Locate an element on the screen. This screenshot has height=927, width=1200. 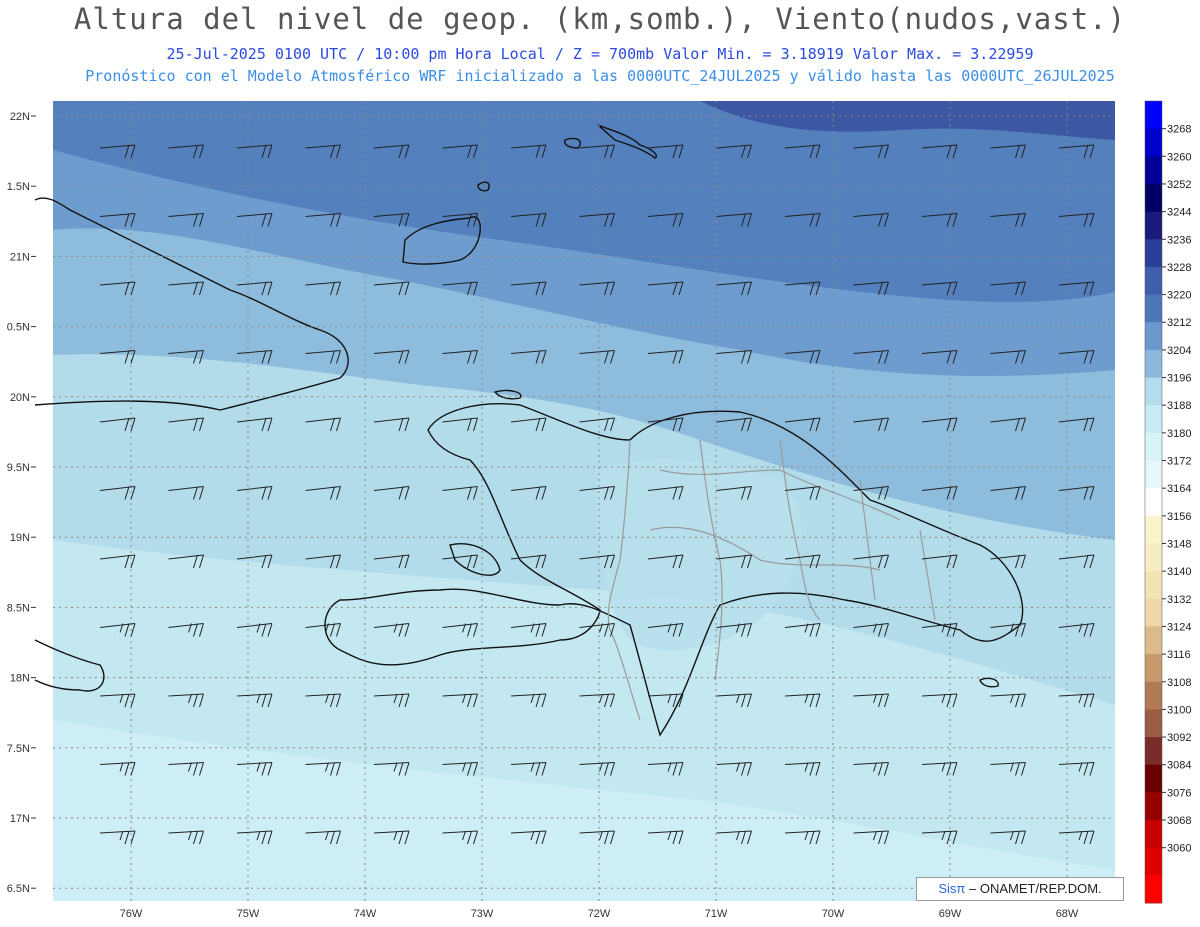
lat-label: 0.5N is located at coordinates (18, 328).